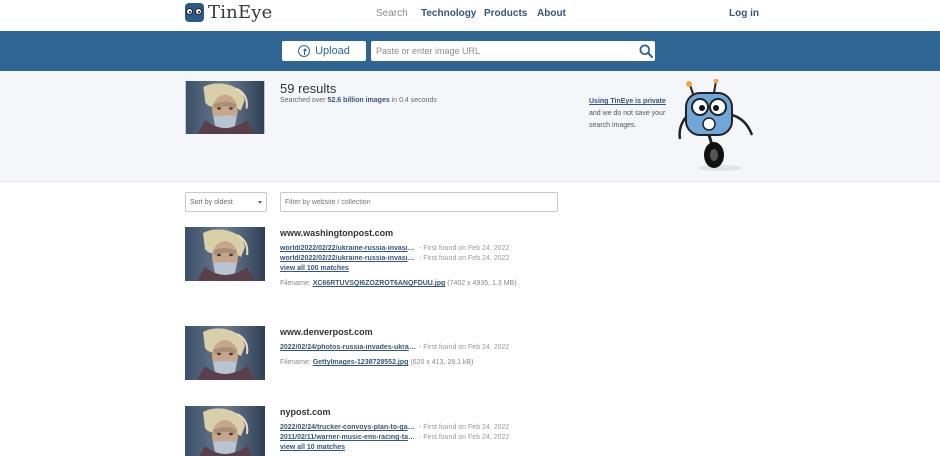 The width and height of the screenshot is (940, 456). I want to click on query-image-thumbnail, so click(225, 107).